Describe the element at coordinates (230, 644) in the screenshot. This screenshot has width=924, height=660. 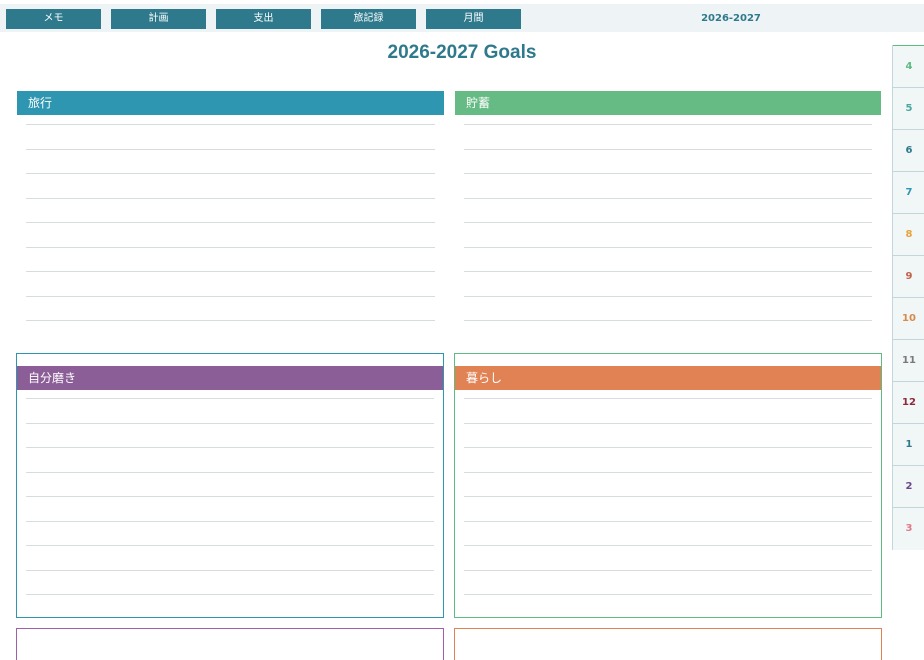
I see `section-bottom-left` at that location.